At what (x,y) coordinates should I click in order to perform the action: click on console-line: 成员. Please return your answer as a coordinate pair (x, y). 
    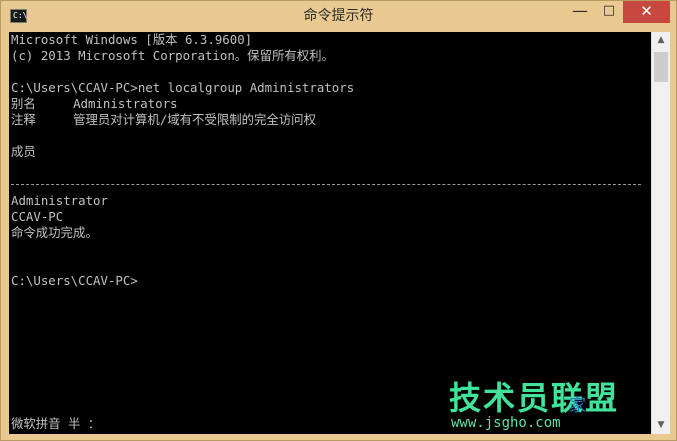
    Looking at the image, I should click on (23, 151).